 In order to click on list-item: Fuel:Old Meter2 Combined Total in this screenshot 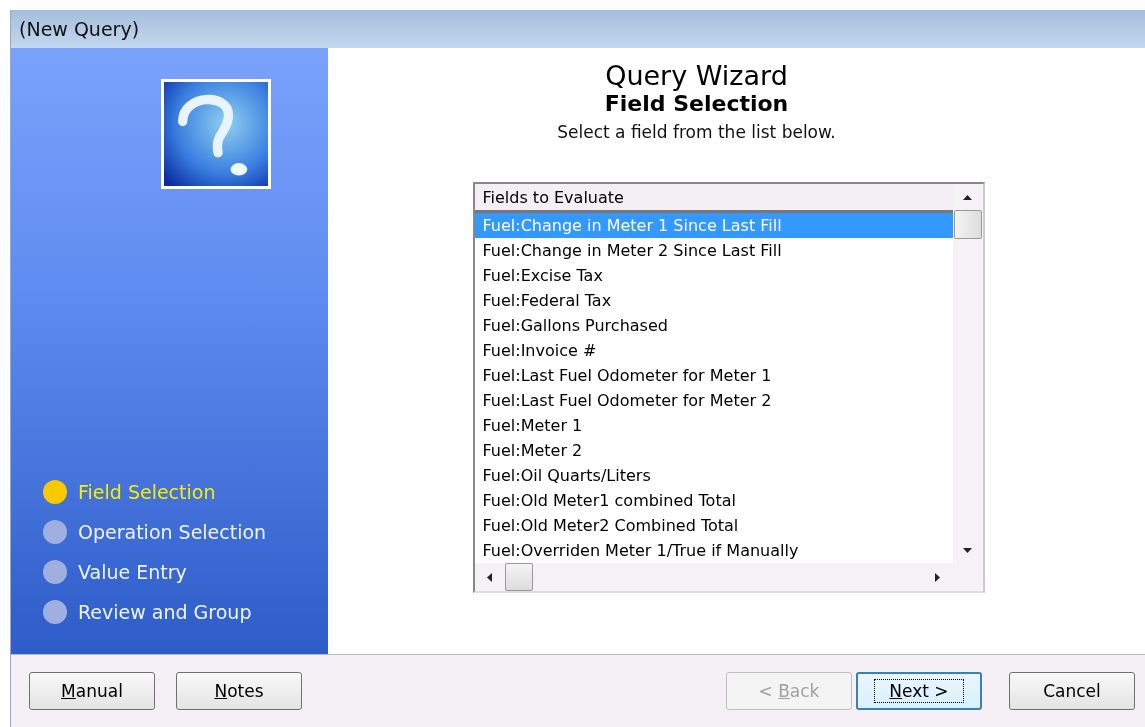, I will do `click(713, 525)`.